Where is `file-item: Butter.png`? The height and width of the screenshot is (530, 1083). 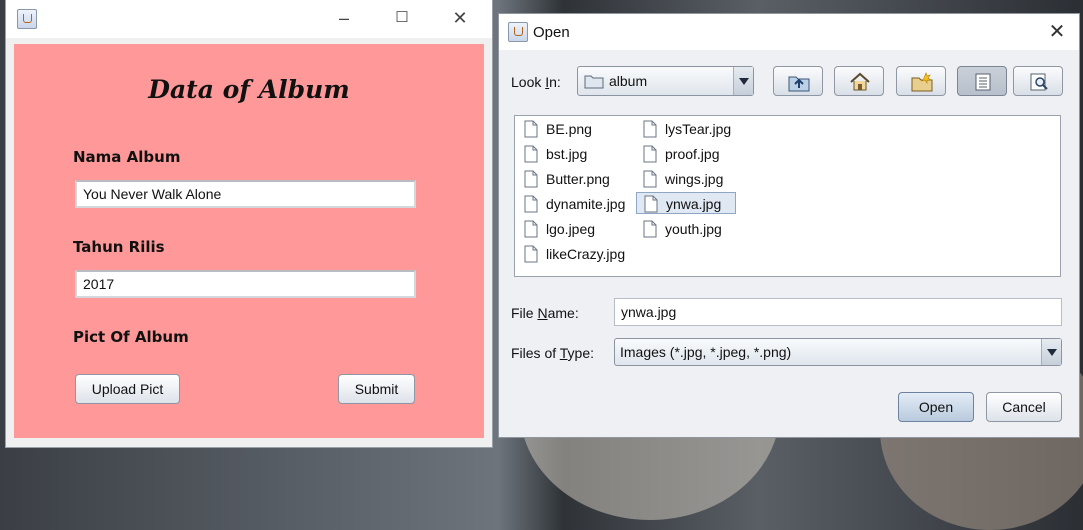 file-item: Butter.png is located at coordinates (565, 179).